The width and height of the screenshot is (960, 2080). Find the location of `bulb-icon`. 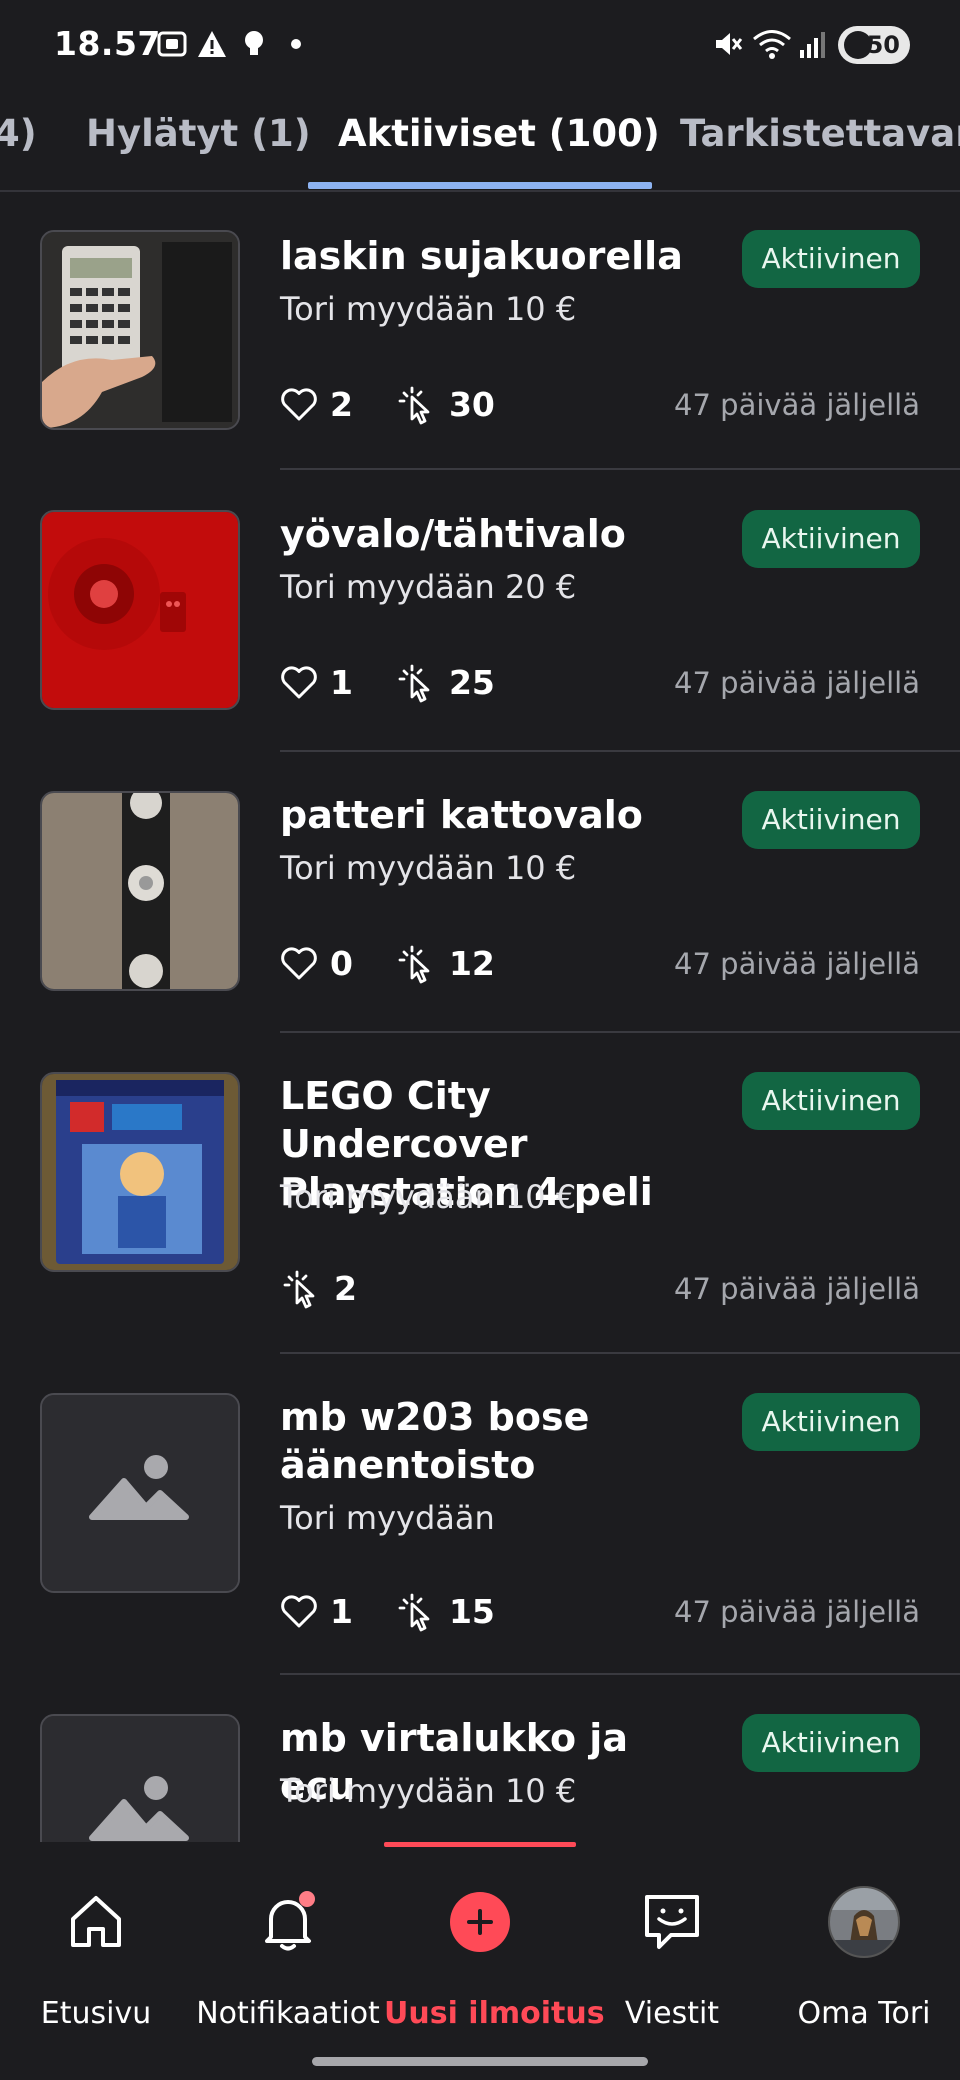

bulb-icon is located at coordinates (254, 43).